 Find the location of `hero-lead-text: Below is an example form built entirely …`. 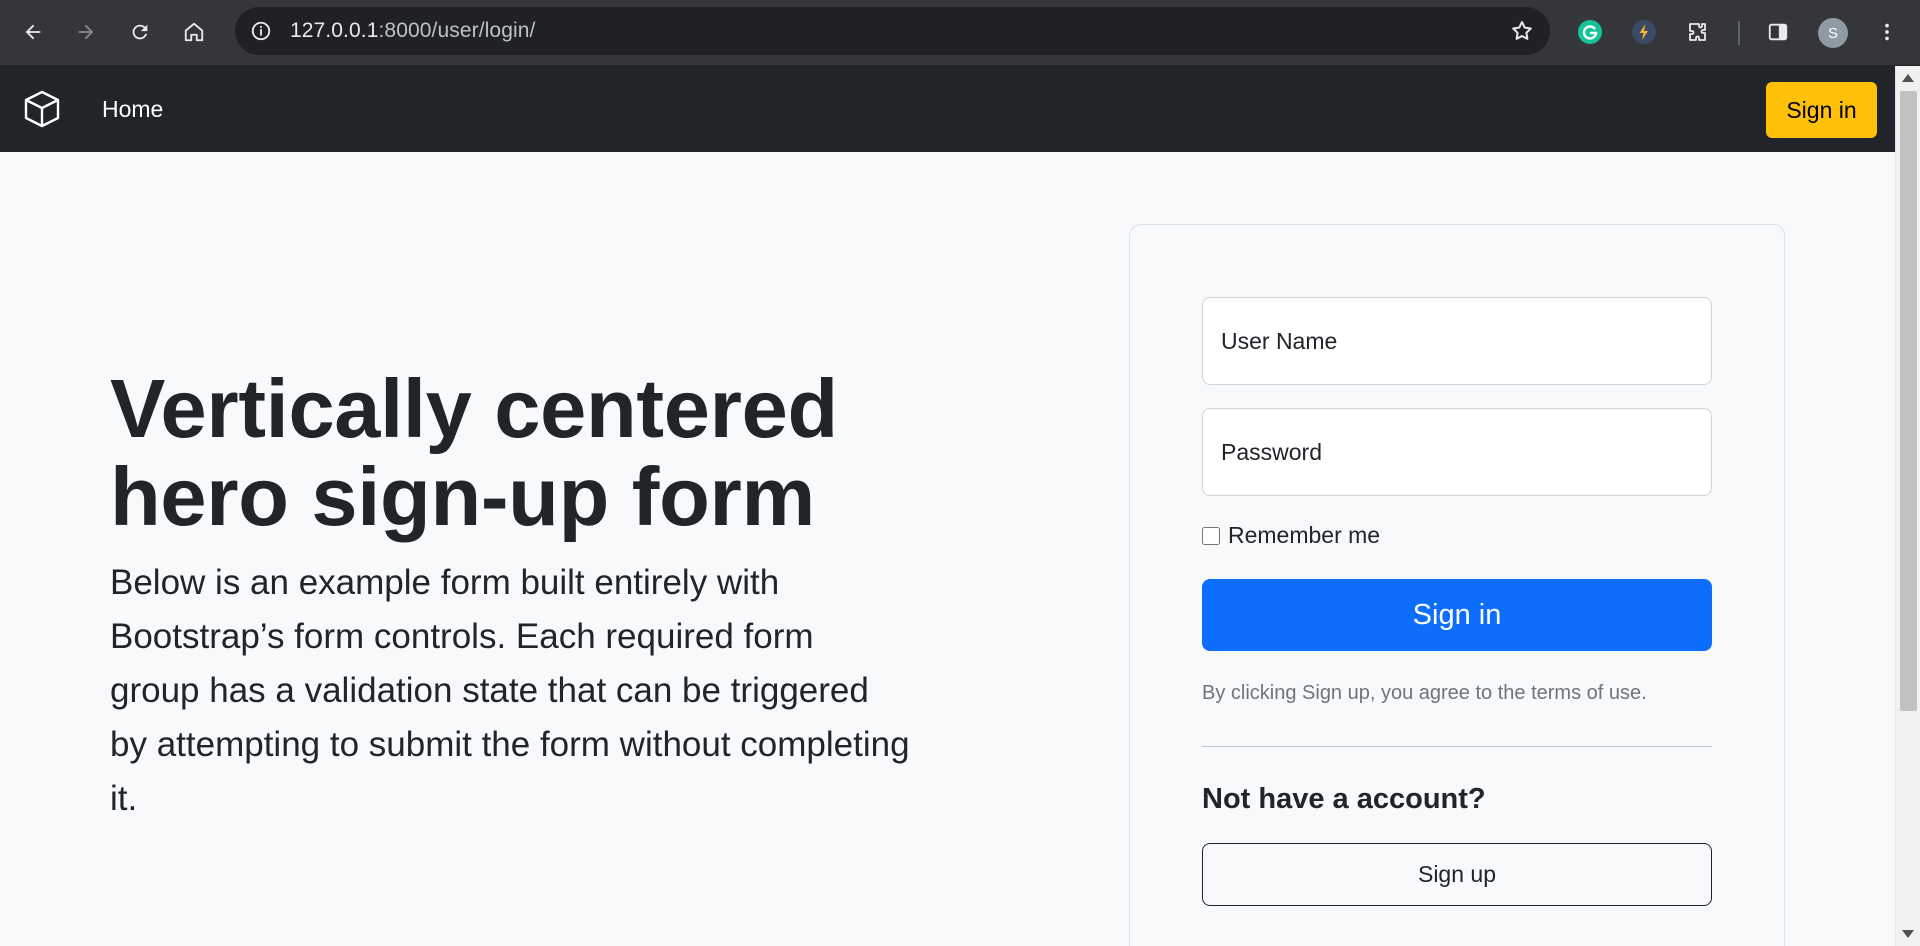

hero-lead-text: Below is an example form built entirely … is located at coordinates (510, 690).